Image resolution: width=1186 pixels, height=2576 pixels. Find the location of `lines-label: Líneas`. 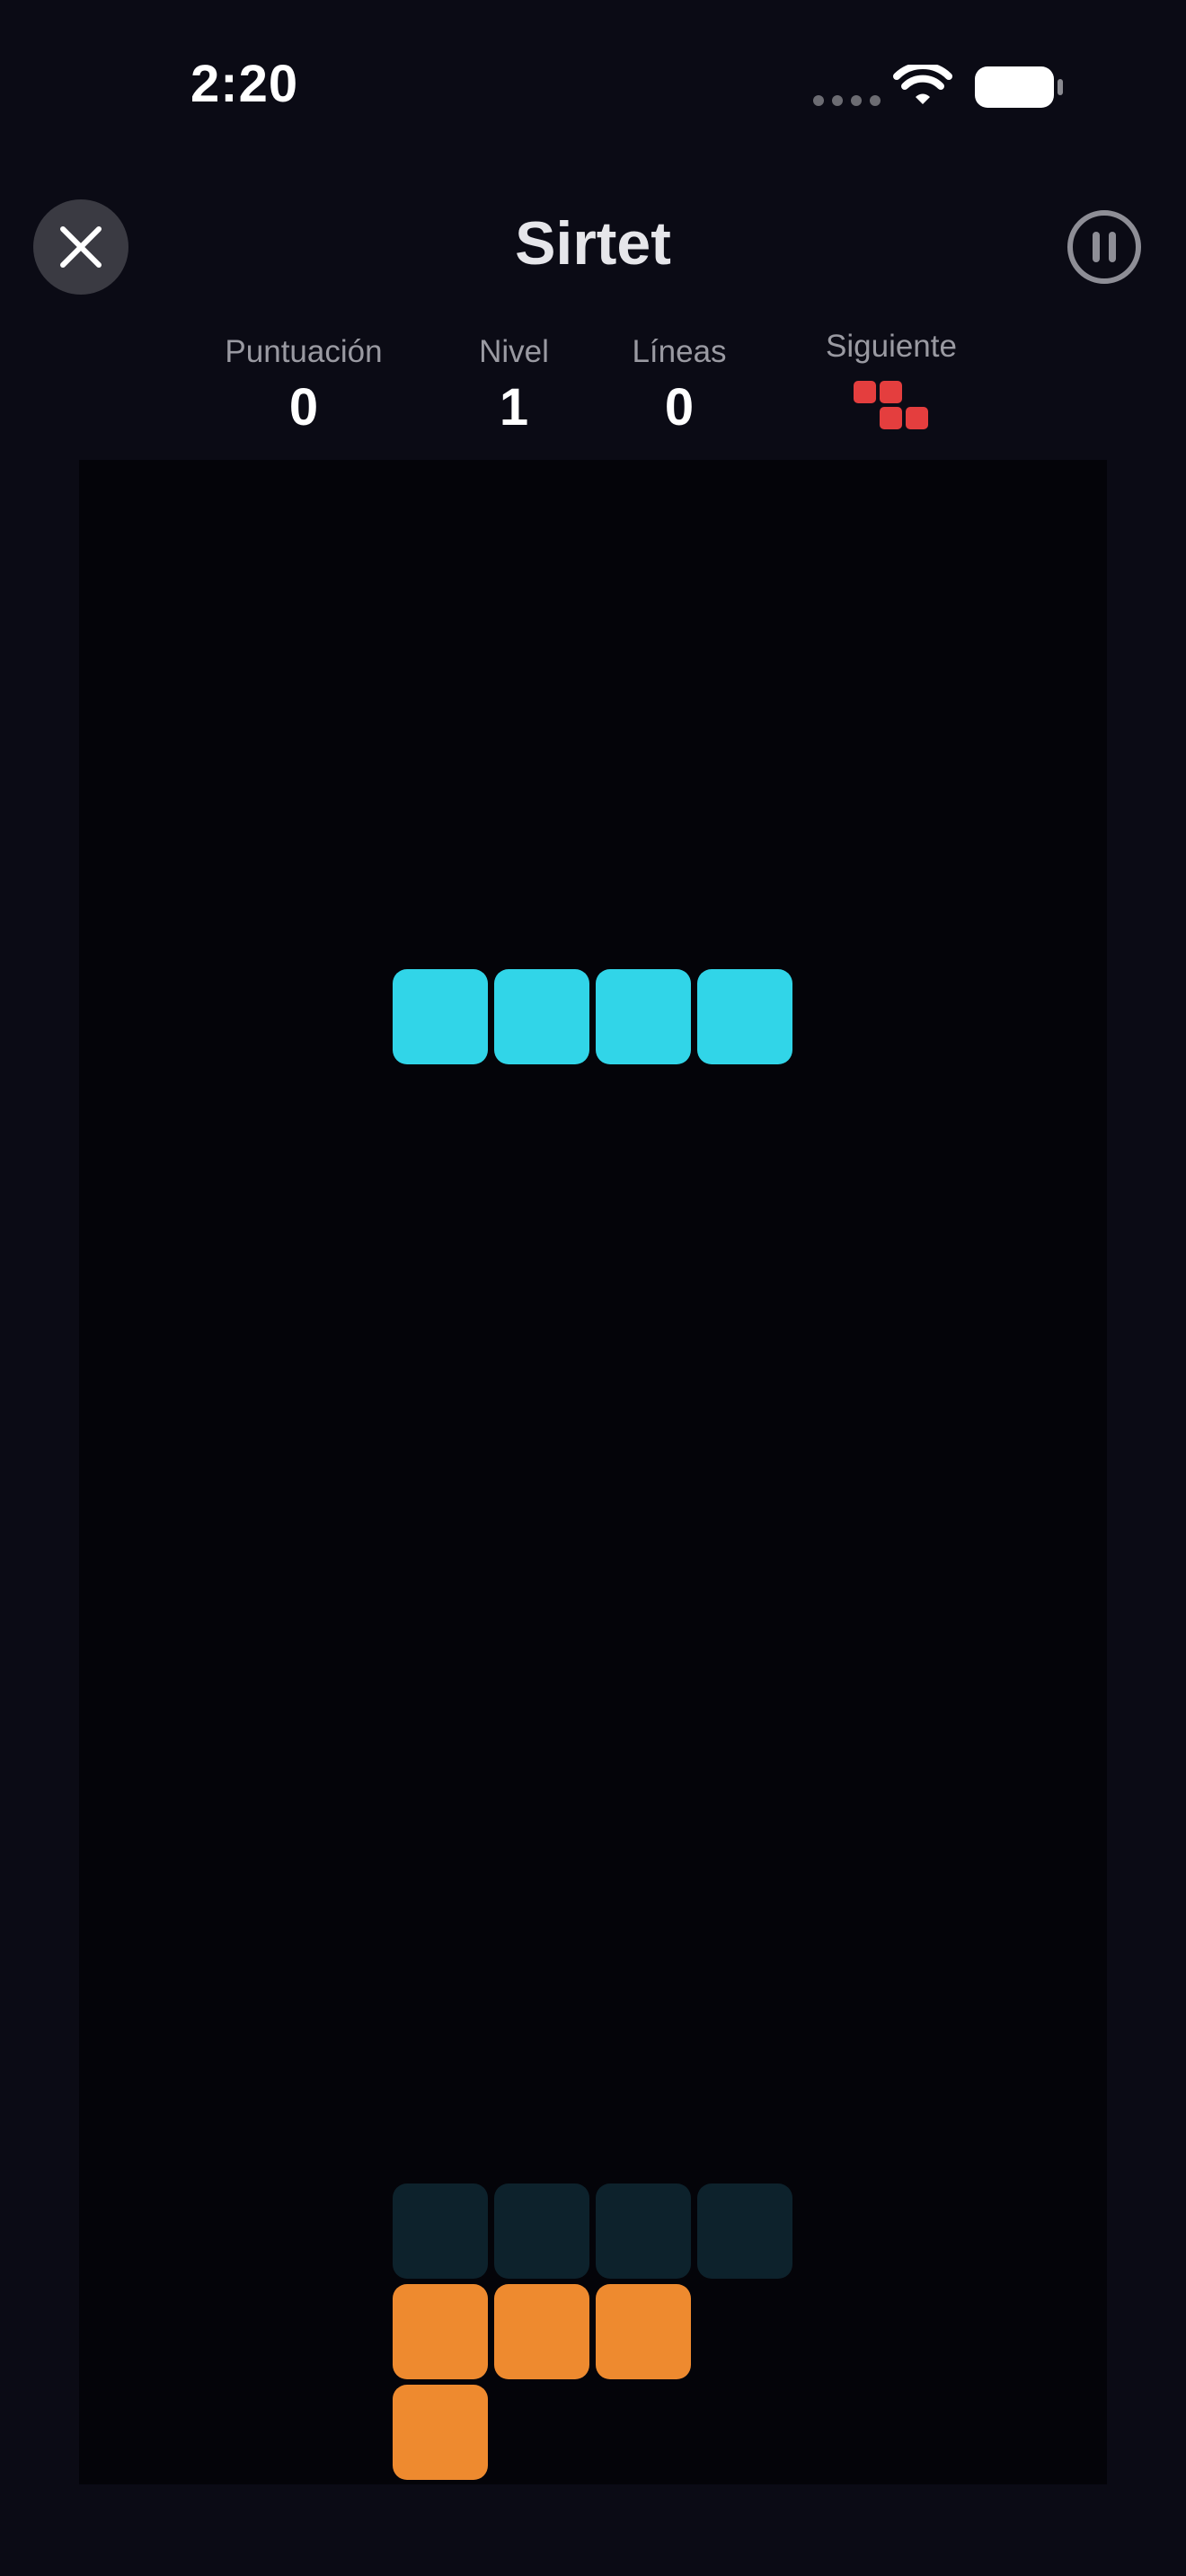

lines-label: Líneas is located at coordinates (679, 351).